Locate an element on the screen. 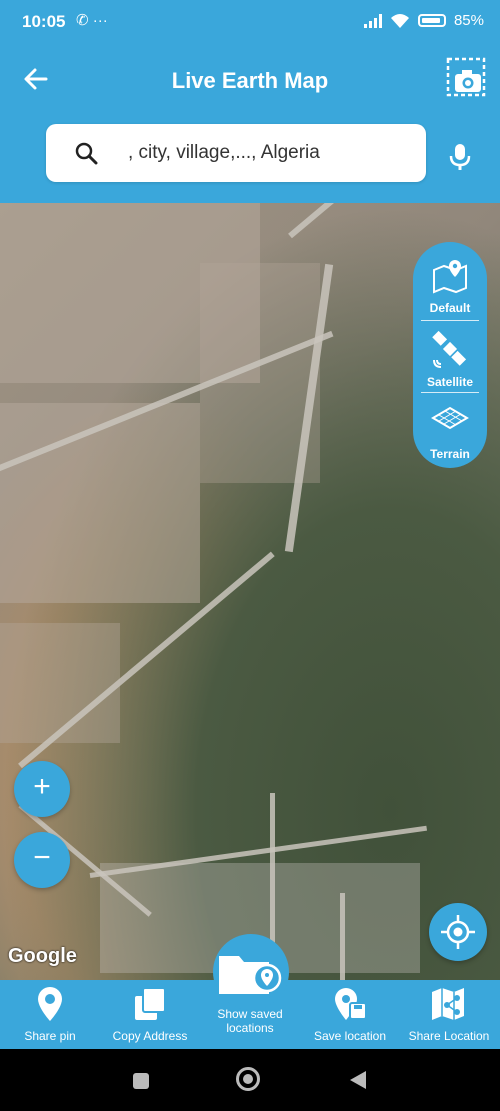 The height and width of the screenshot is (1111, 500). share-location-label: Share Location is located at coordinates (449, 1036).